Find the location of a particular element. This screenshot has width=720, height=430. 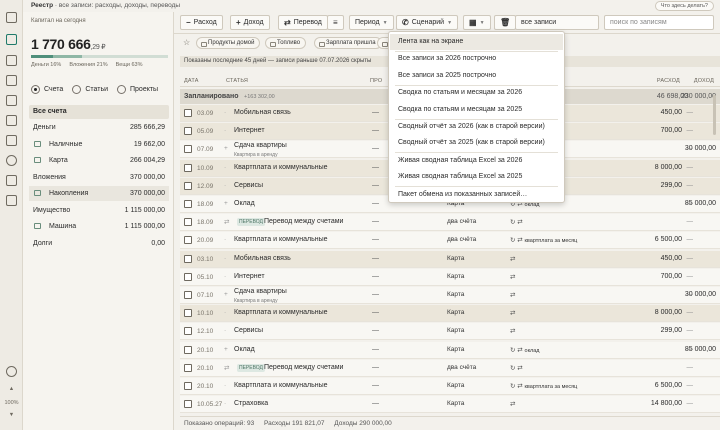

account-row: Имущество 1 115 000,00 is located at coordinates (99, 210).